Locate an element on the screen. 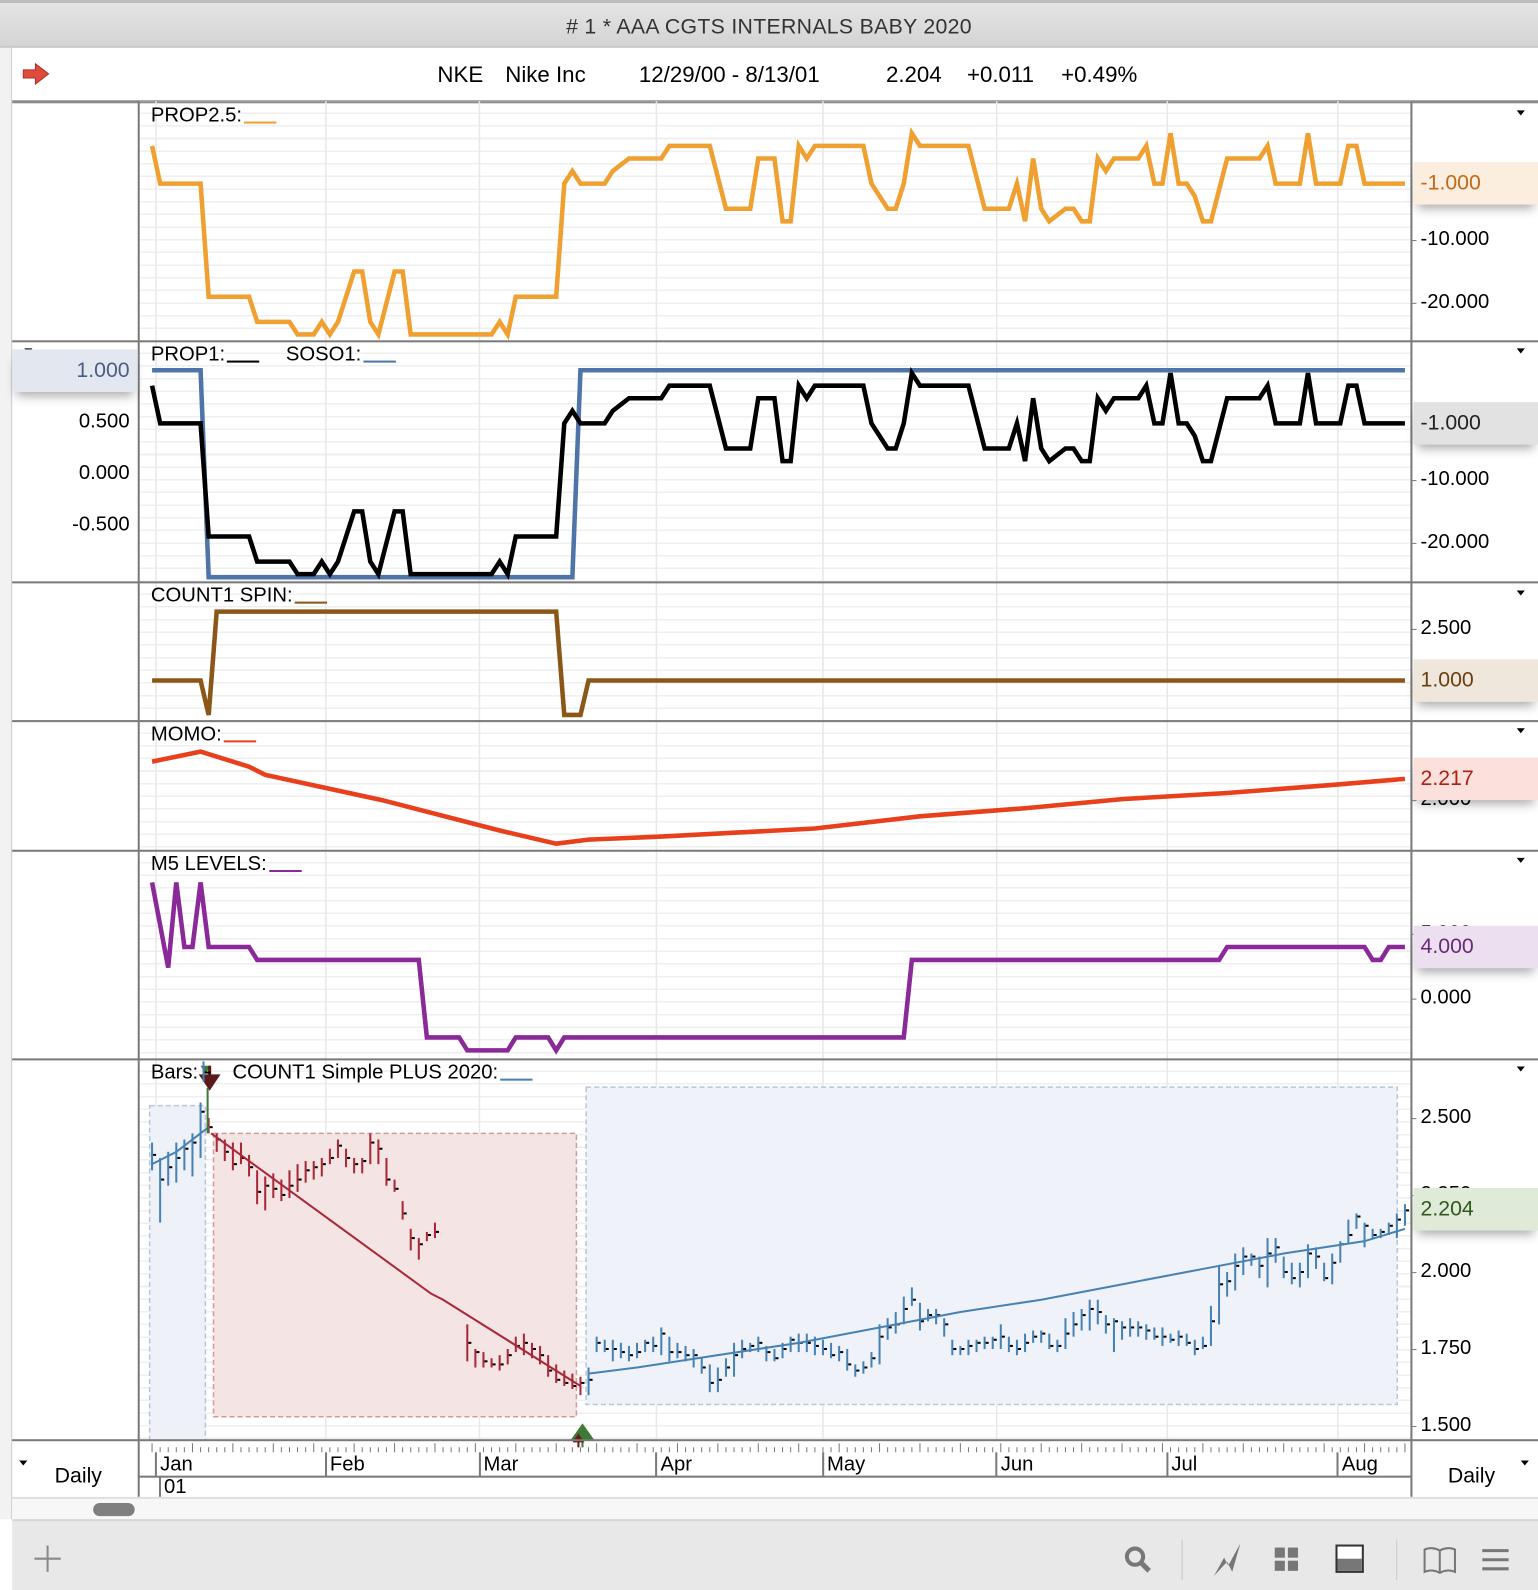  year-label: 01 is located at coordinates (172, 1486).